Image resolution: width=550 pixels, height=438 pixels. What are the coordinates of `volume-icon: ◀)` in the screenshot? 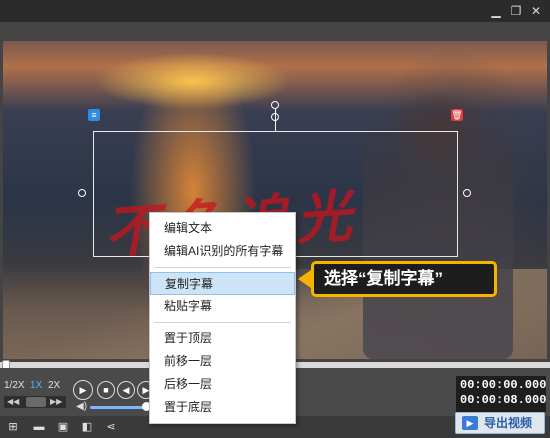 It's located at (81, 406).